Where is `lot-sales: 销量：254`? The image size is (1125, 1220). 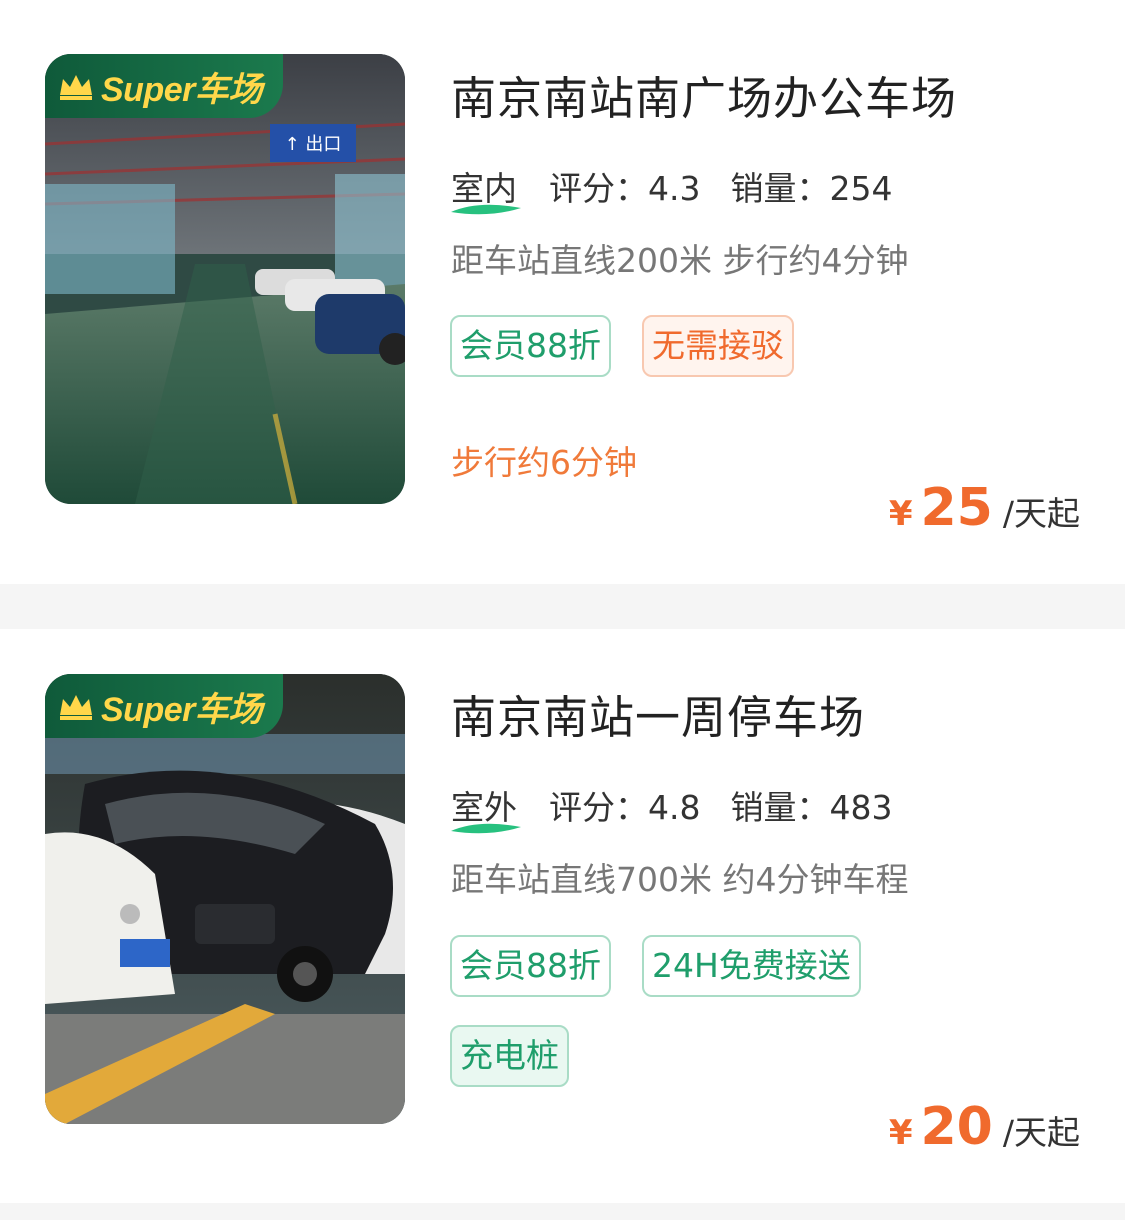
lot-sales: 销量：254 is located at coordinates (811, 188).